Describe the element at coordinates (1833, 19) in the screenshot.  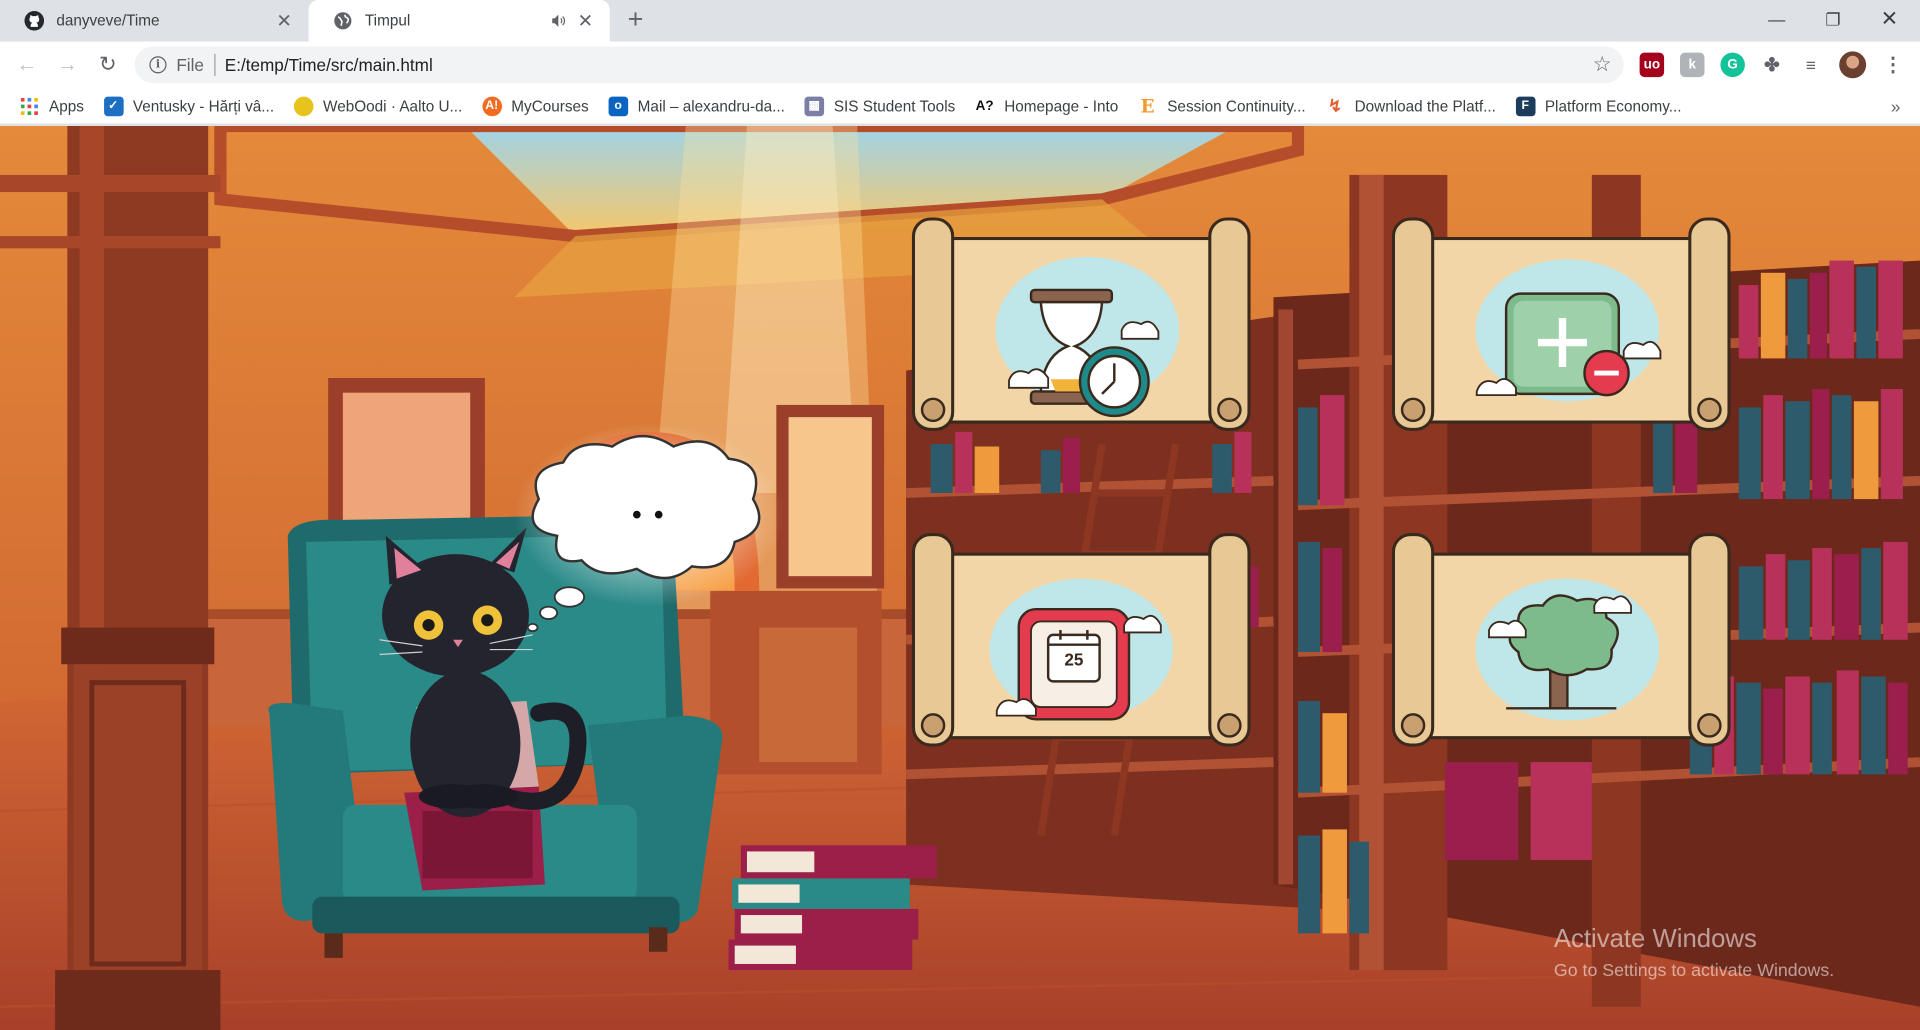
I see `restore-icon: ❐` at that location.